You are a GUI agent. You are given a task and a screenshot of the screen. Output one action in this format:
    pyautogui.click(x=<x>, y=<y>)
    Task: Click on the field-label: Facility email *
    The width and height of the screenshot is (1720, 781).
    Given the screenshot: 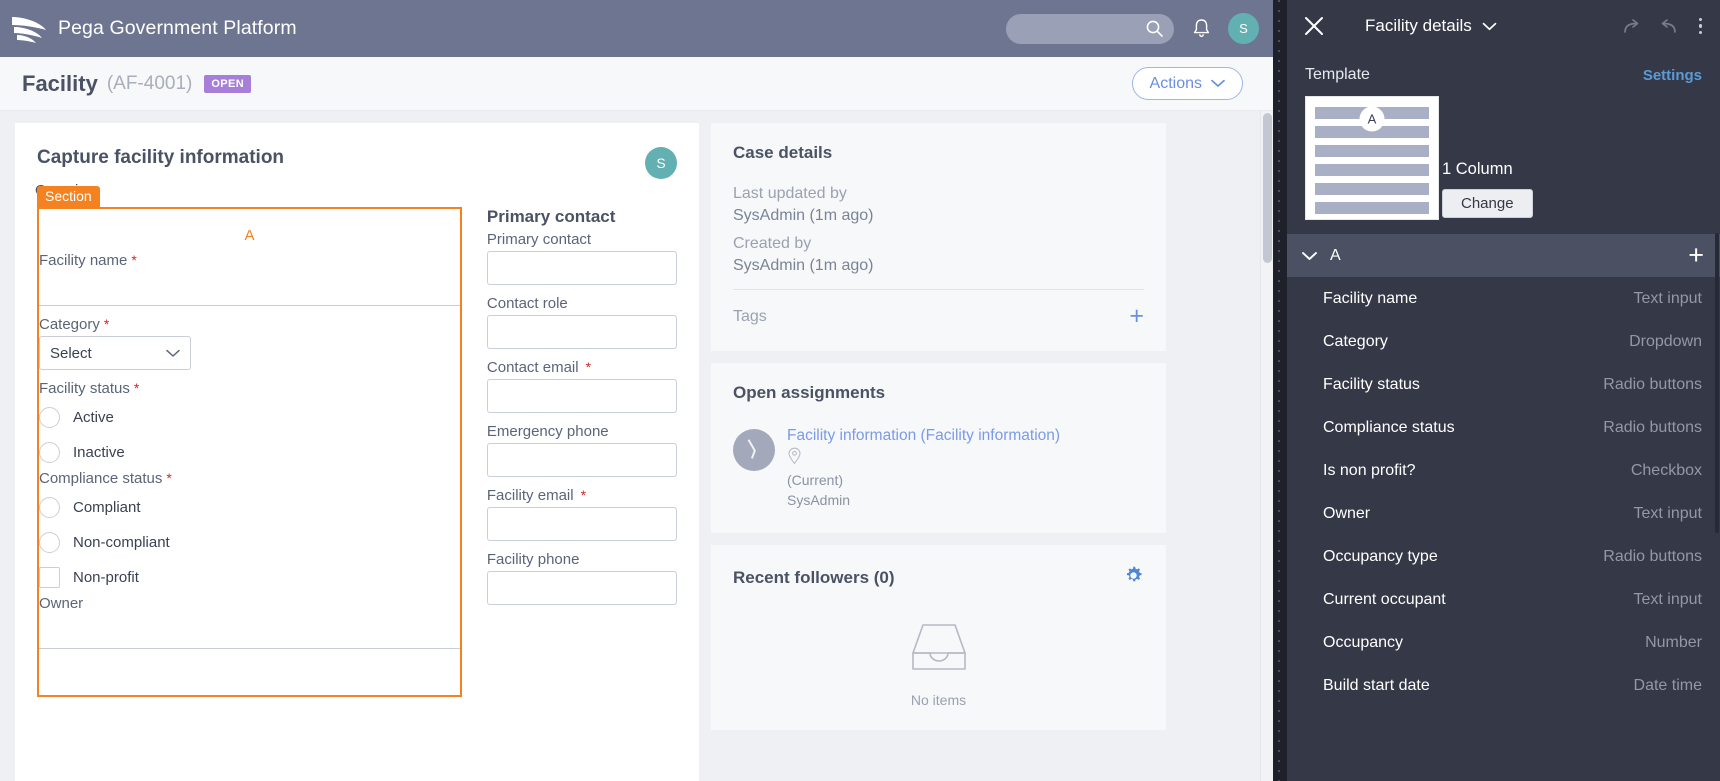 What is the action you would take?
    pyautogui.click(x=536, y=495)
    